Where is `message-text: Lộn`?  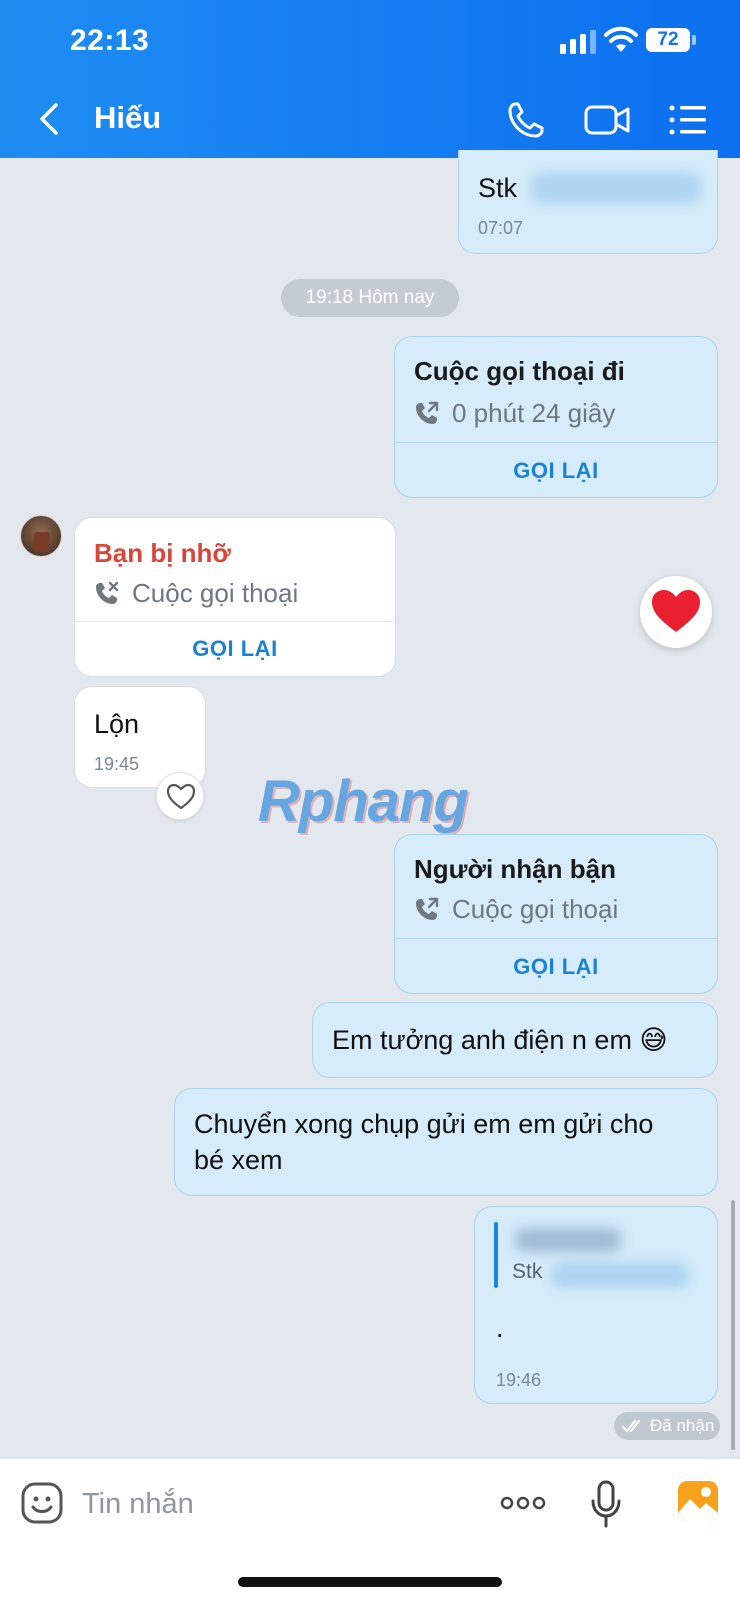 message-text: Lộn is located at coordinates (117, 724).